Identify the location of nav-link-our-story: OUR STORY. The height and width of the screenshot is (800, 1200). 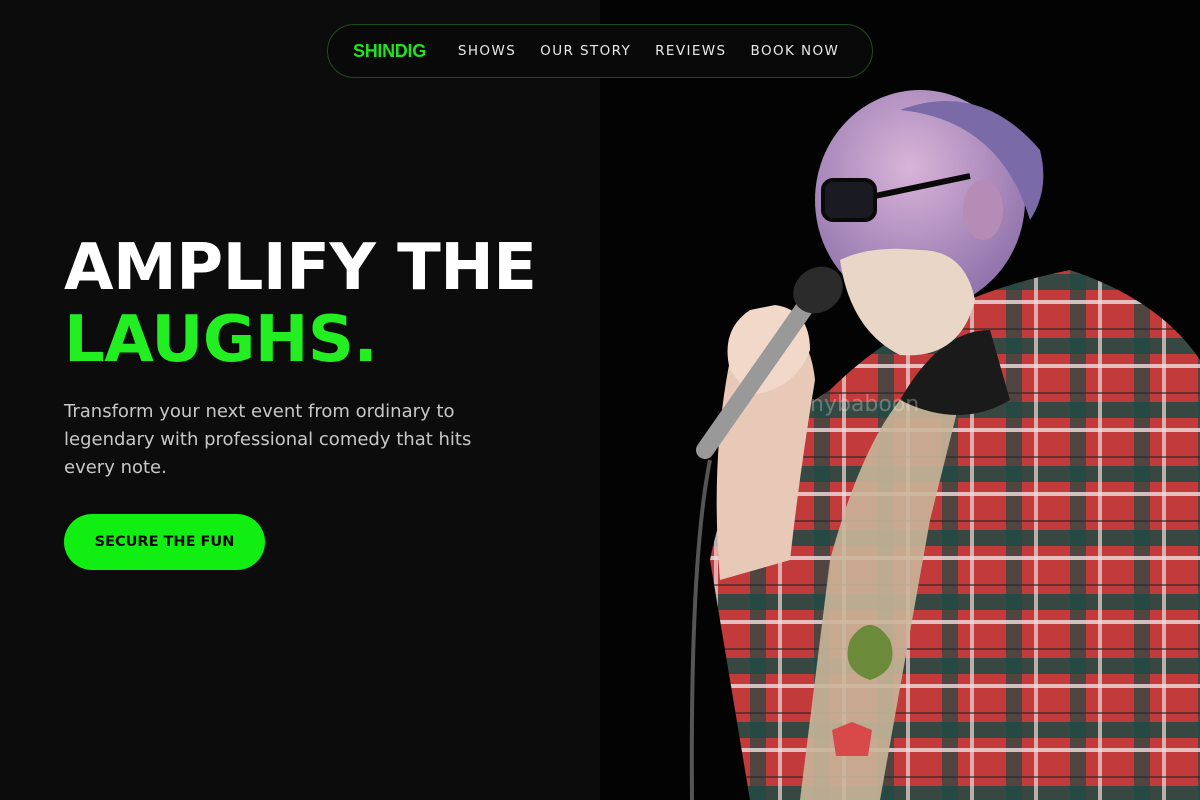
(585, 51).